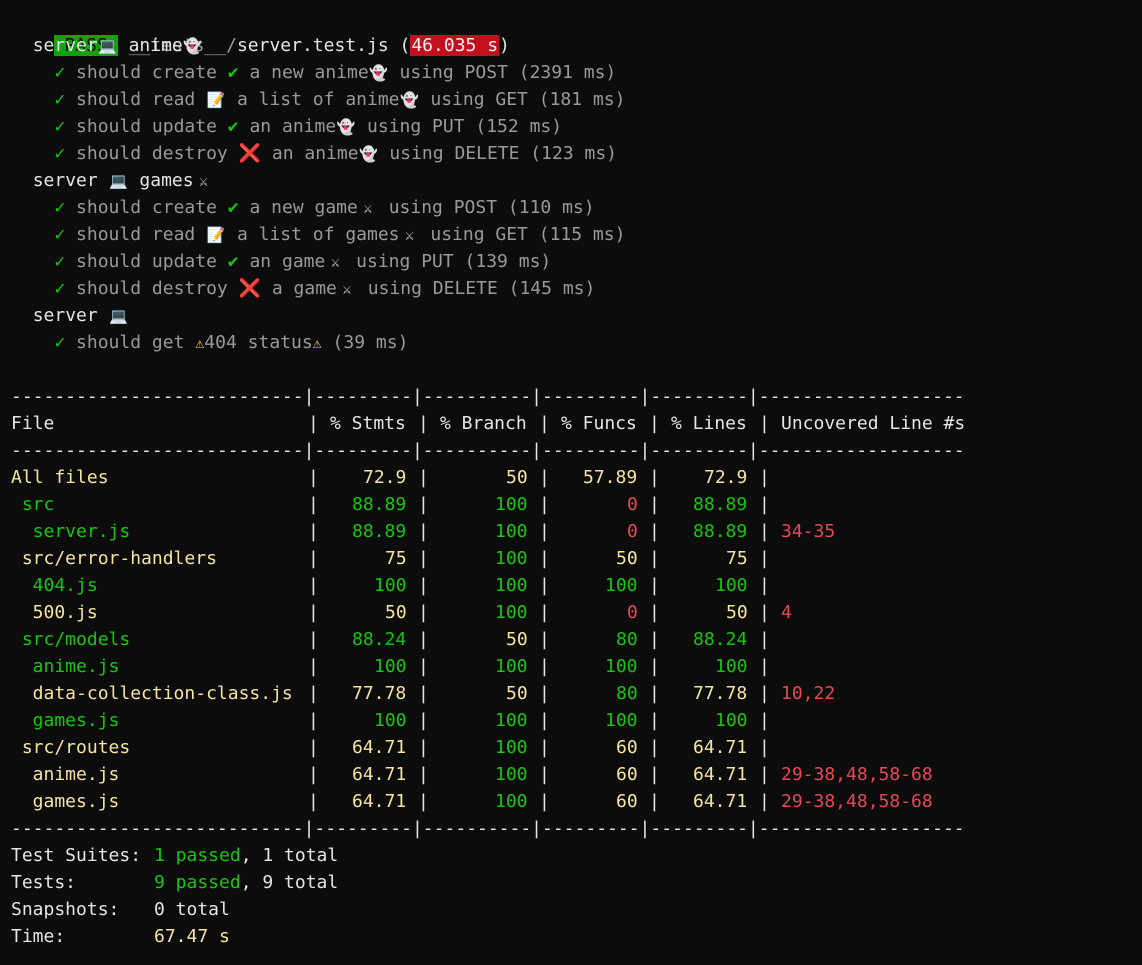 This screenshot has height=965, width=1142. I want to click on suite-subject: anime, so click(155, 45).